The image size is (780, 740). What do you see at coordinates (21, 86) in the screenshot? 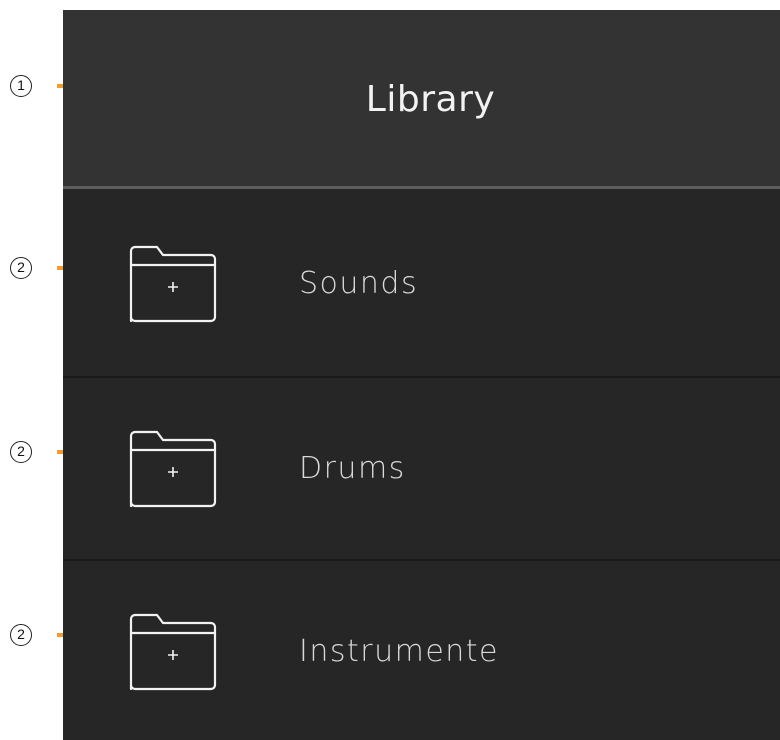
I see `callout-number: 1` at bounding box center [21, 86].